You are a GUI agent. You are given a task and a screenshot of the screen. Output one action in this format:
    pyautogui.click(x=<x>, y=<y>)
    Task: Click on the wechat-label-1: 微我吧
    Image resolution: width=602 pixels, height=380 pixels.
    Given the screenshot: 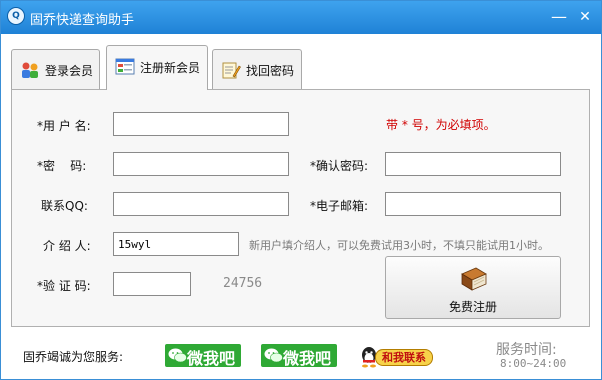 What is the action you would take?
    pyautogui.click(x=211, y=358)
    